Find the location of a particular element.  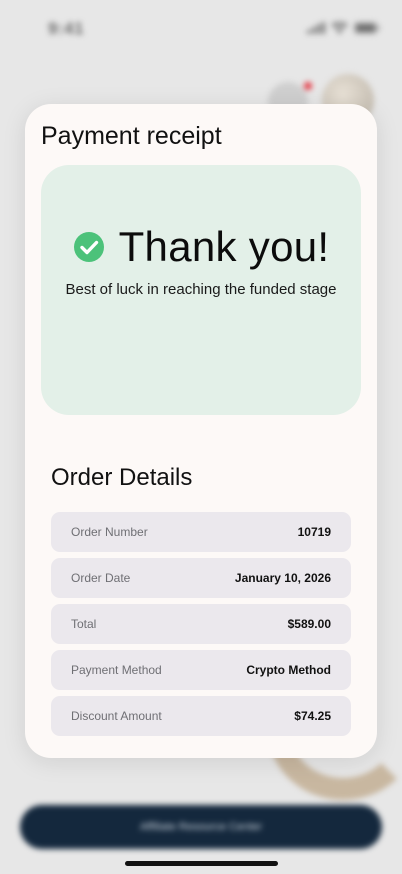

thank-you-heading: Thank you! is located at coordinates (224, 246).